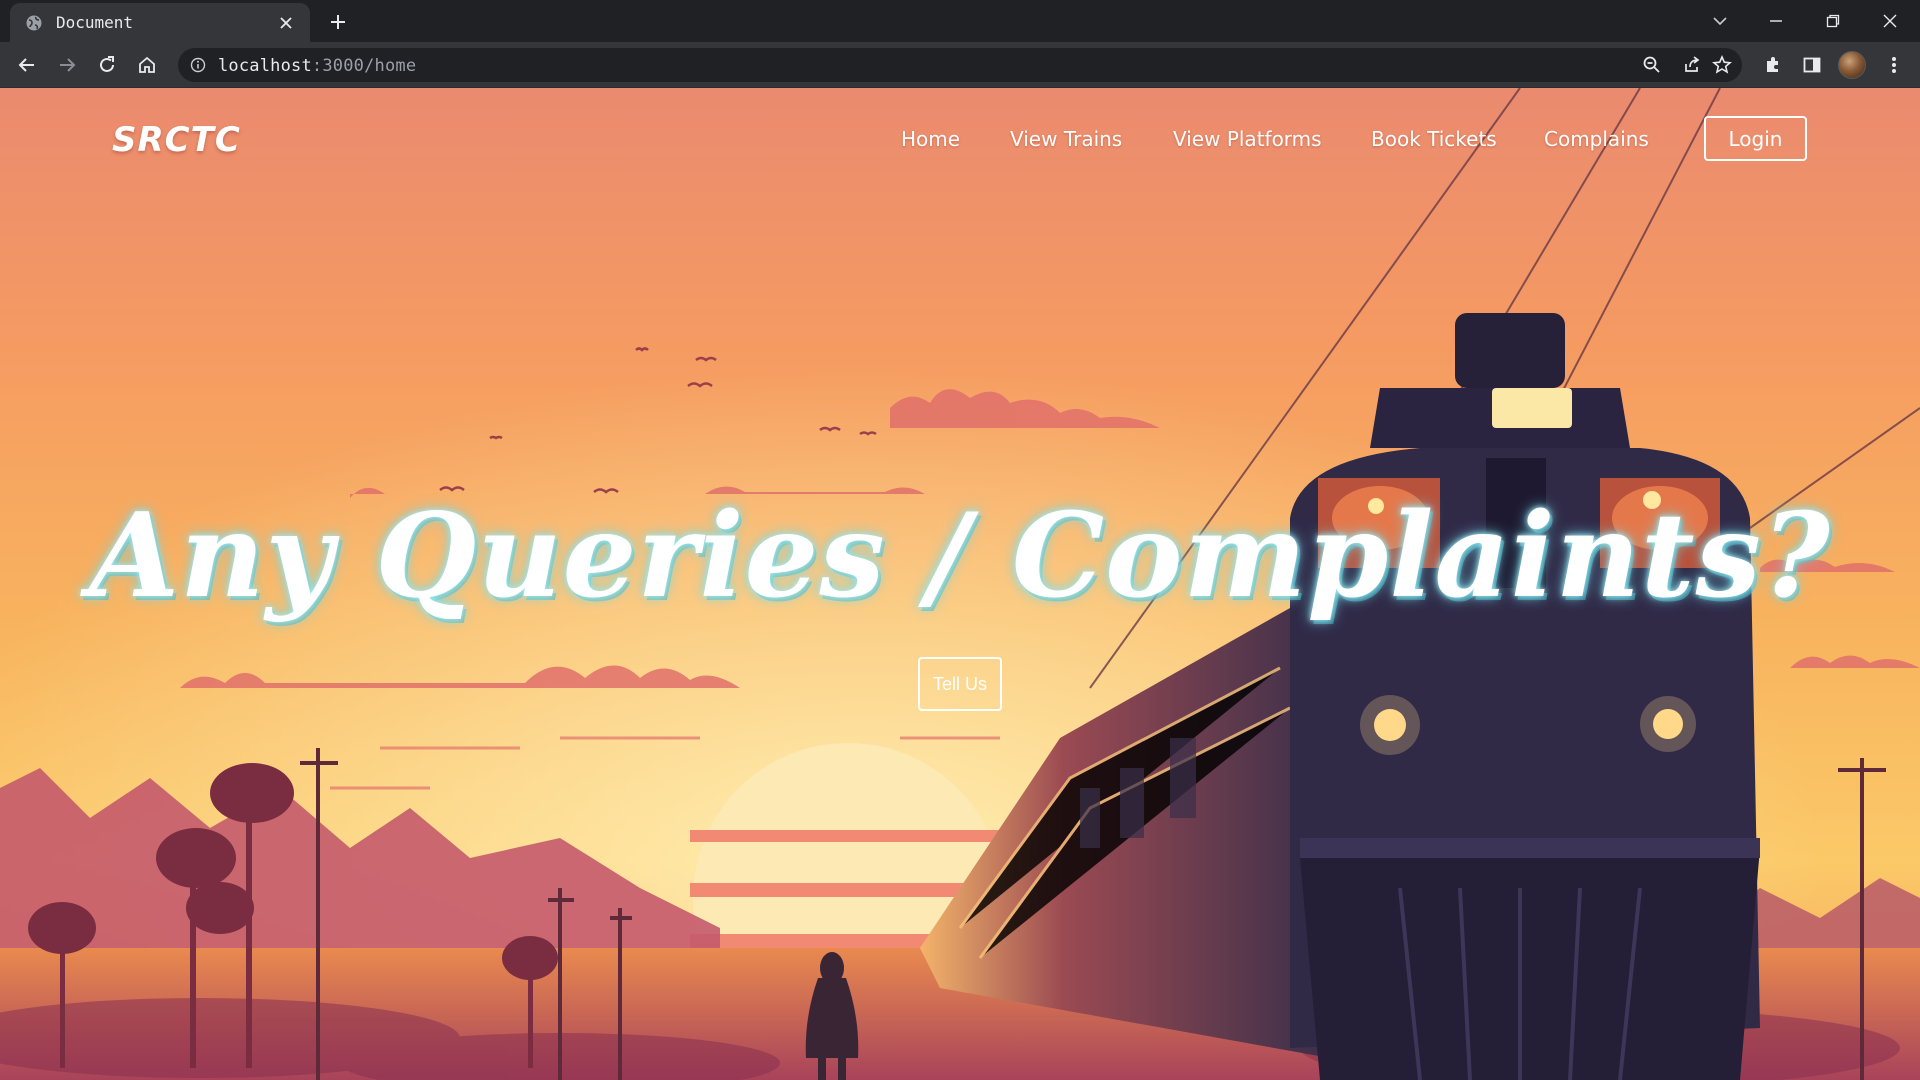 This screenshot has height=1080, width=1920. I want to click on nav-home: Home, so click(930, 139).